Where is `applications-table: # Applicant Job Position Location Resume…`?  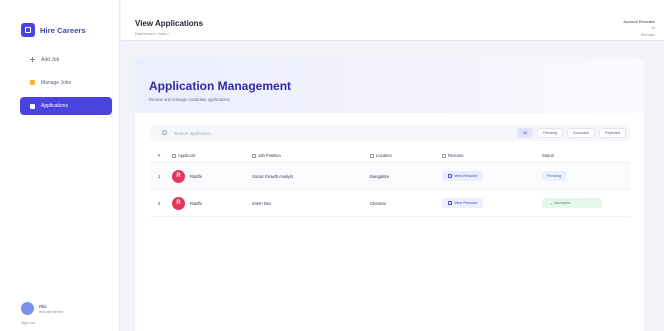 applications-table: # Applicant Job Position Location Resume… is located at coordinates (390, 183).